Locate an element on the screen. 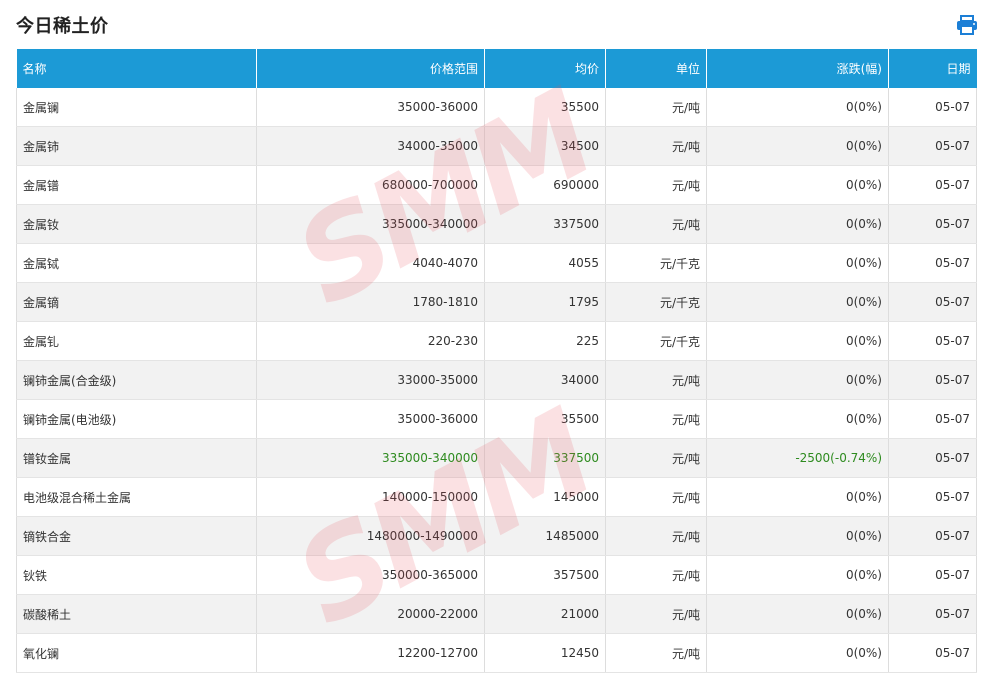  cell-name: 钬铁 is located at coordinates (136, 575).